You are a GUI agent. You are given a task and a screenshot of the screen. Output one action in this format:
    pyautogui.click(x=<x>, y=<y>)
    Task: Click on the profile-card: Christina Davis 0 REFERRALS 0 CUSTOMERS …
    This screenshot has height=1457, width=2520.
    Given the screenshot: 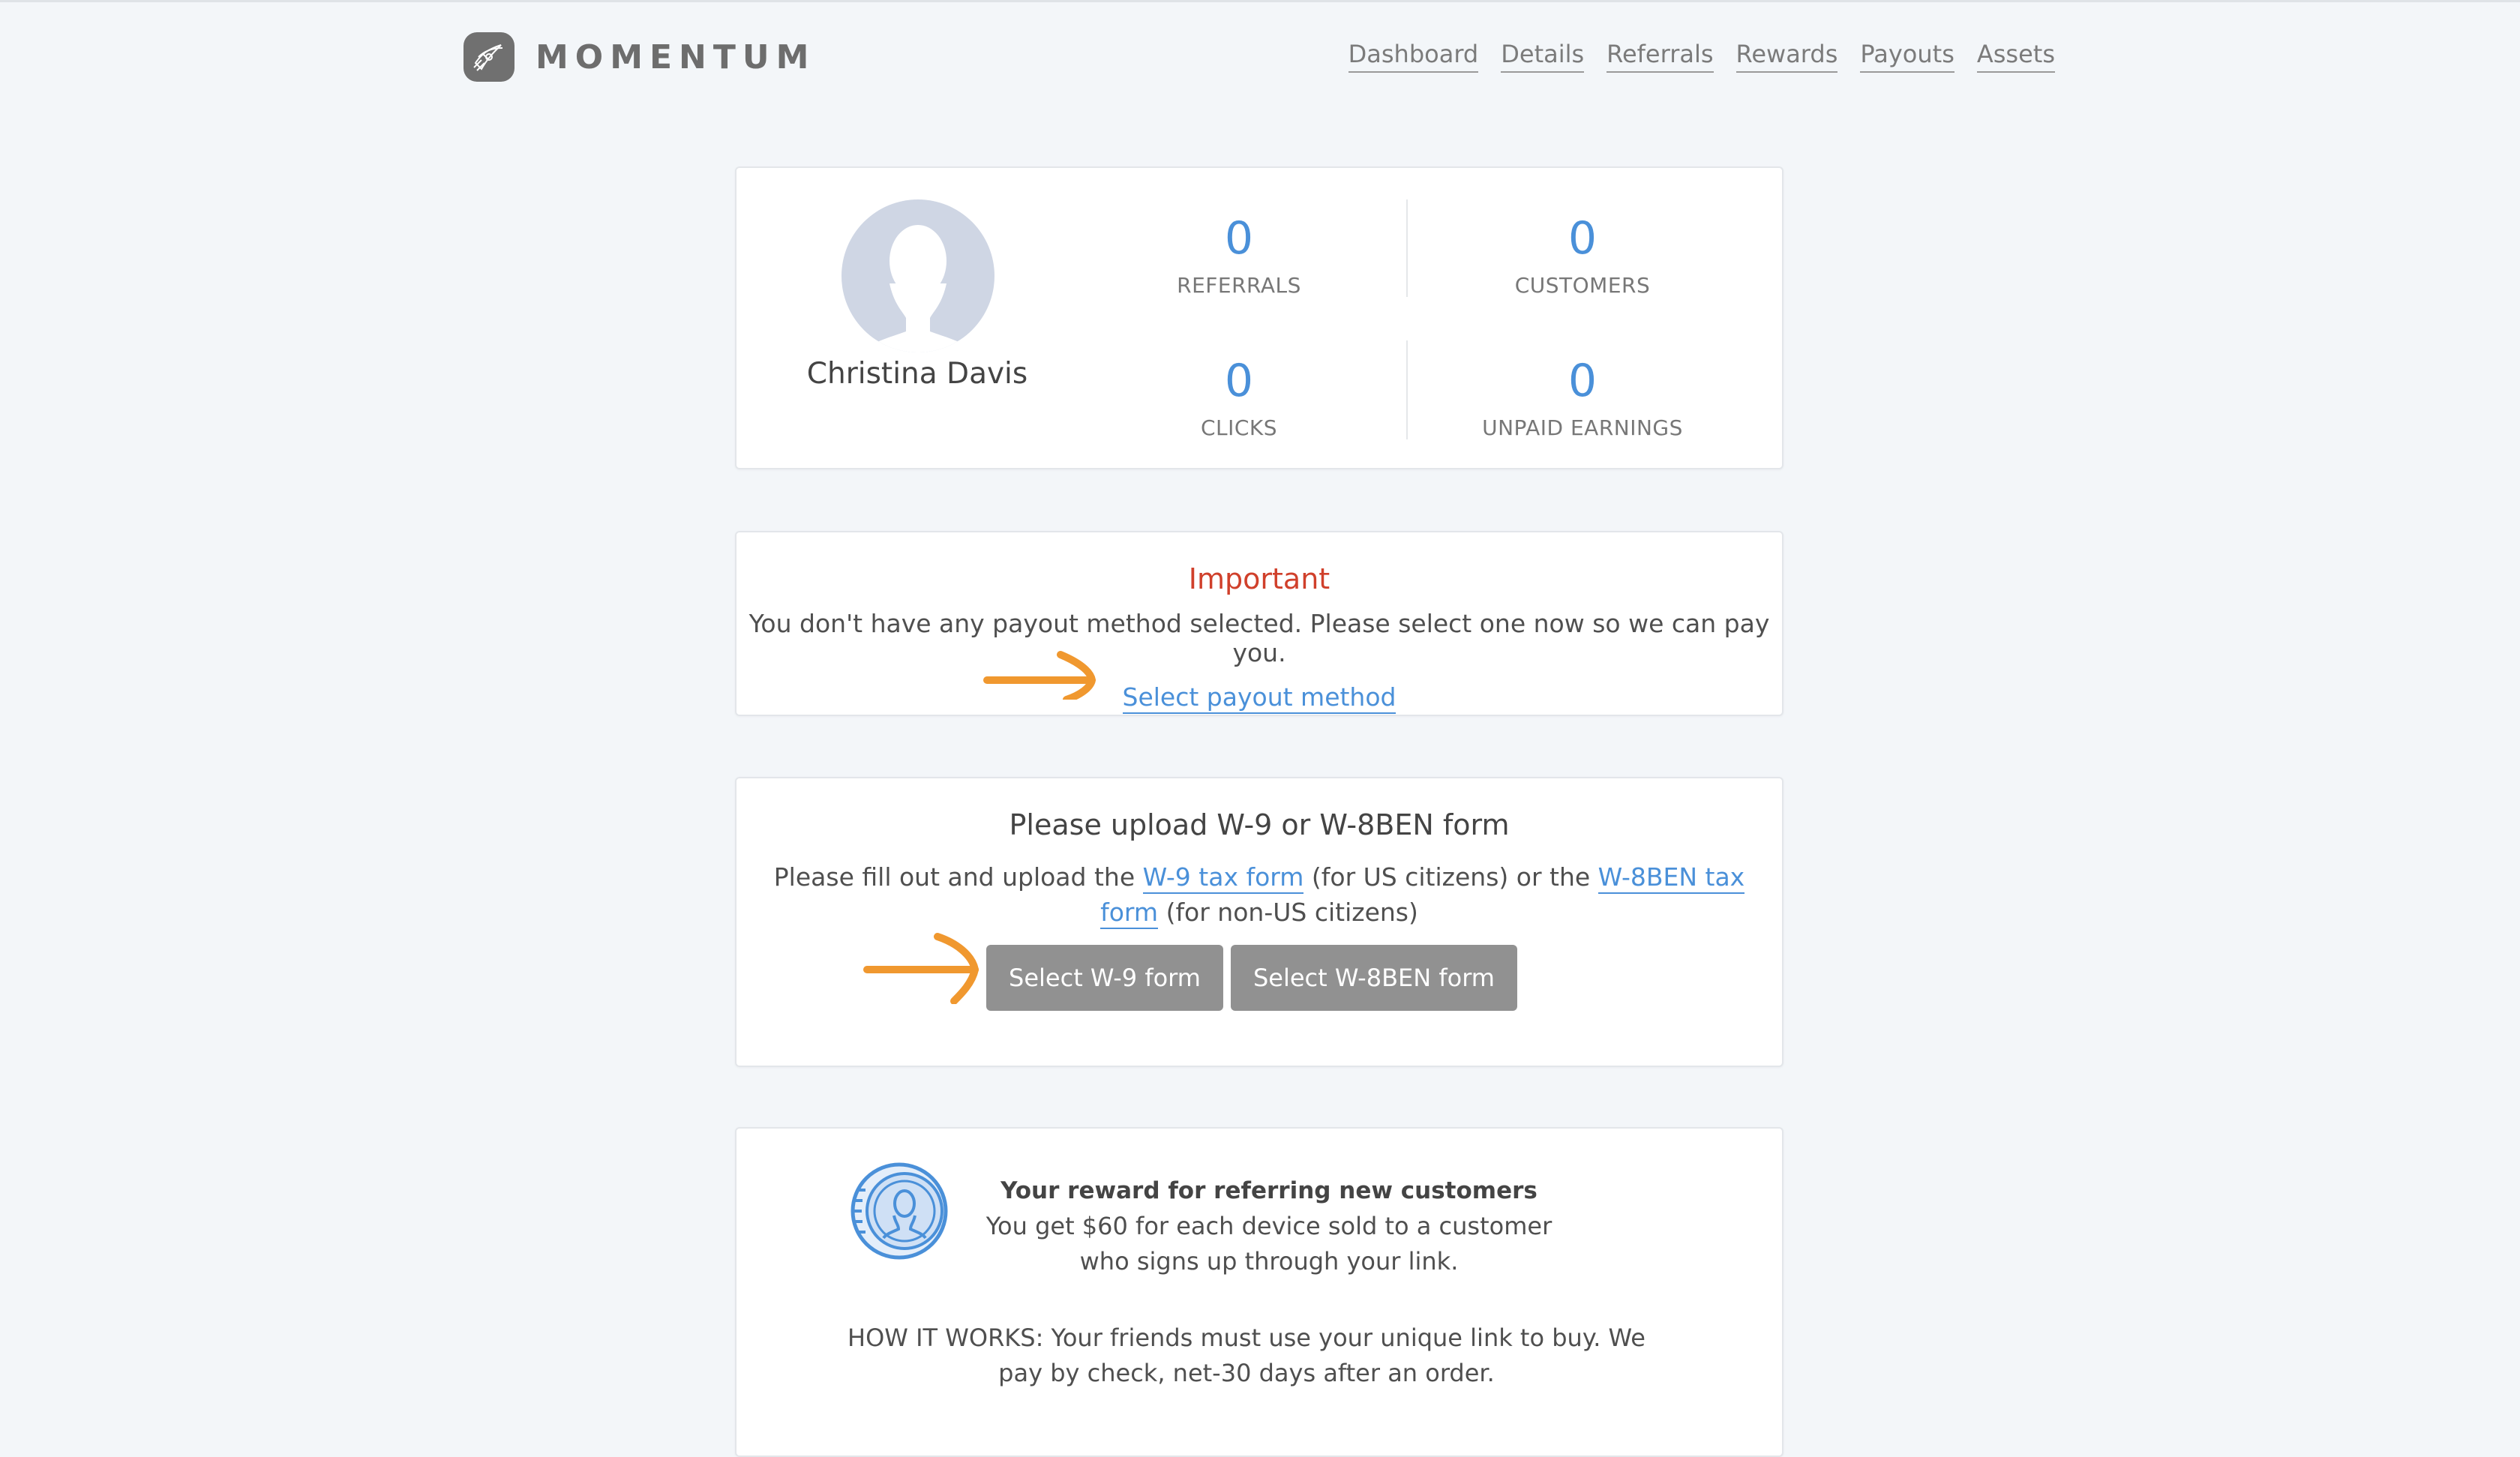 What is the action you would take?
    pyautogui.click(x=1259, y=317)
    